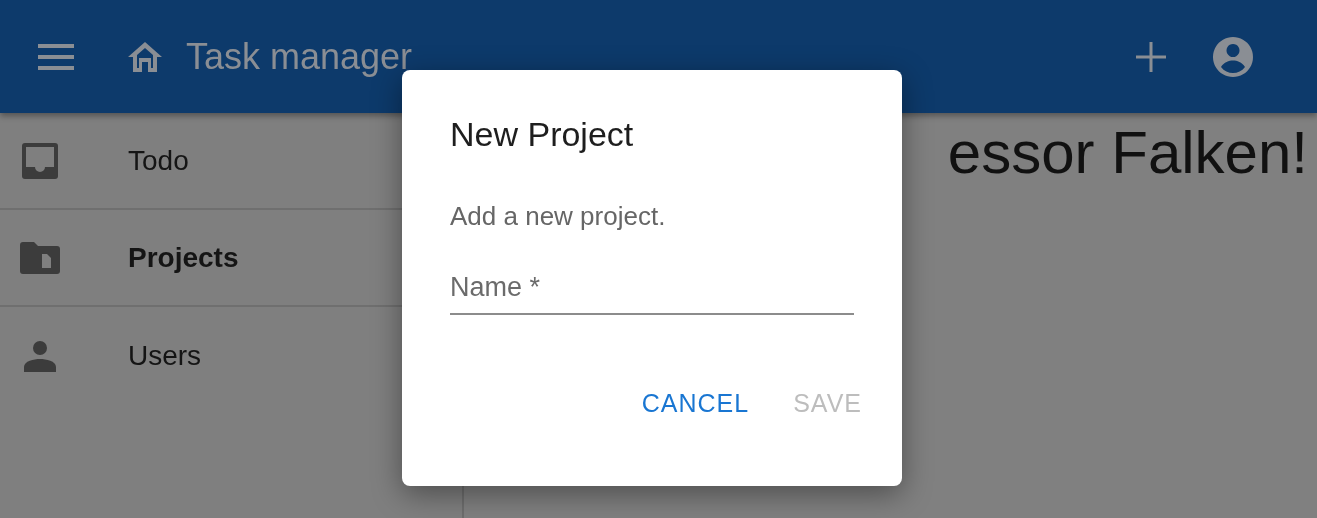 This screenshot has height=518, width=1317. What do you see at coordinates (695, 403) in the screenshot?
I see `text-button: CANCEL` at bounding box center [695, 403].